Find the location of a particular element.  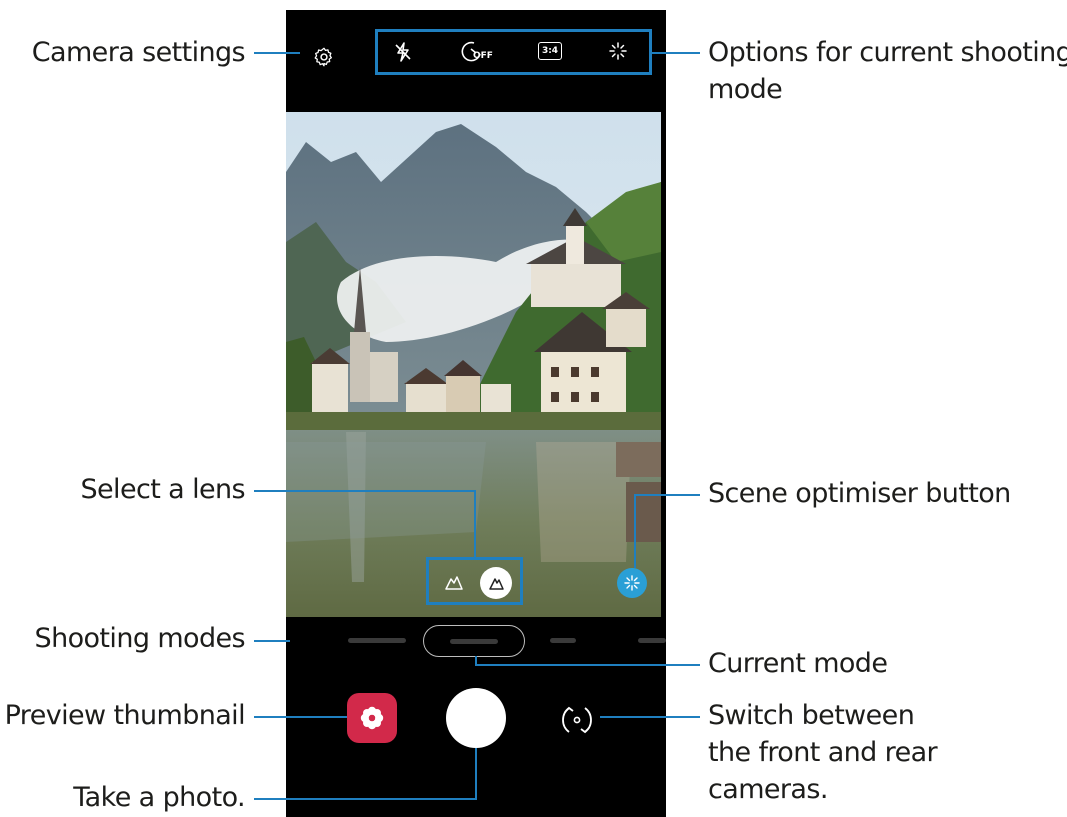

sparkle-icon is located at coordinates (618, 51).